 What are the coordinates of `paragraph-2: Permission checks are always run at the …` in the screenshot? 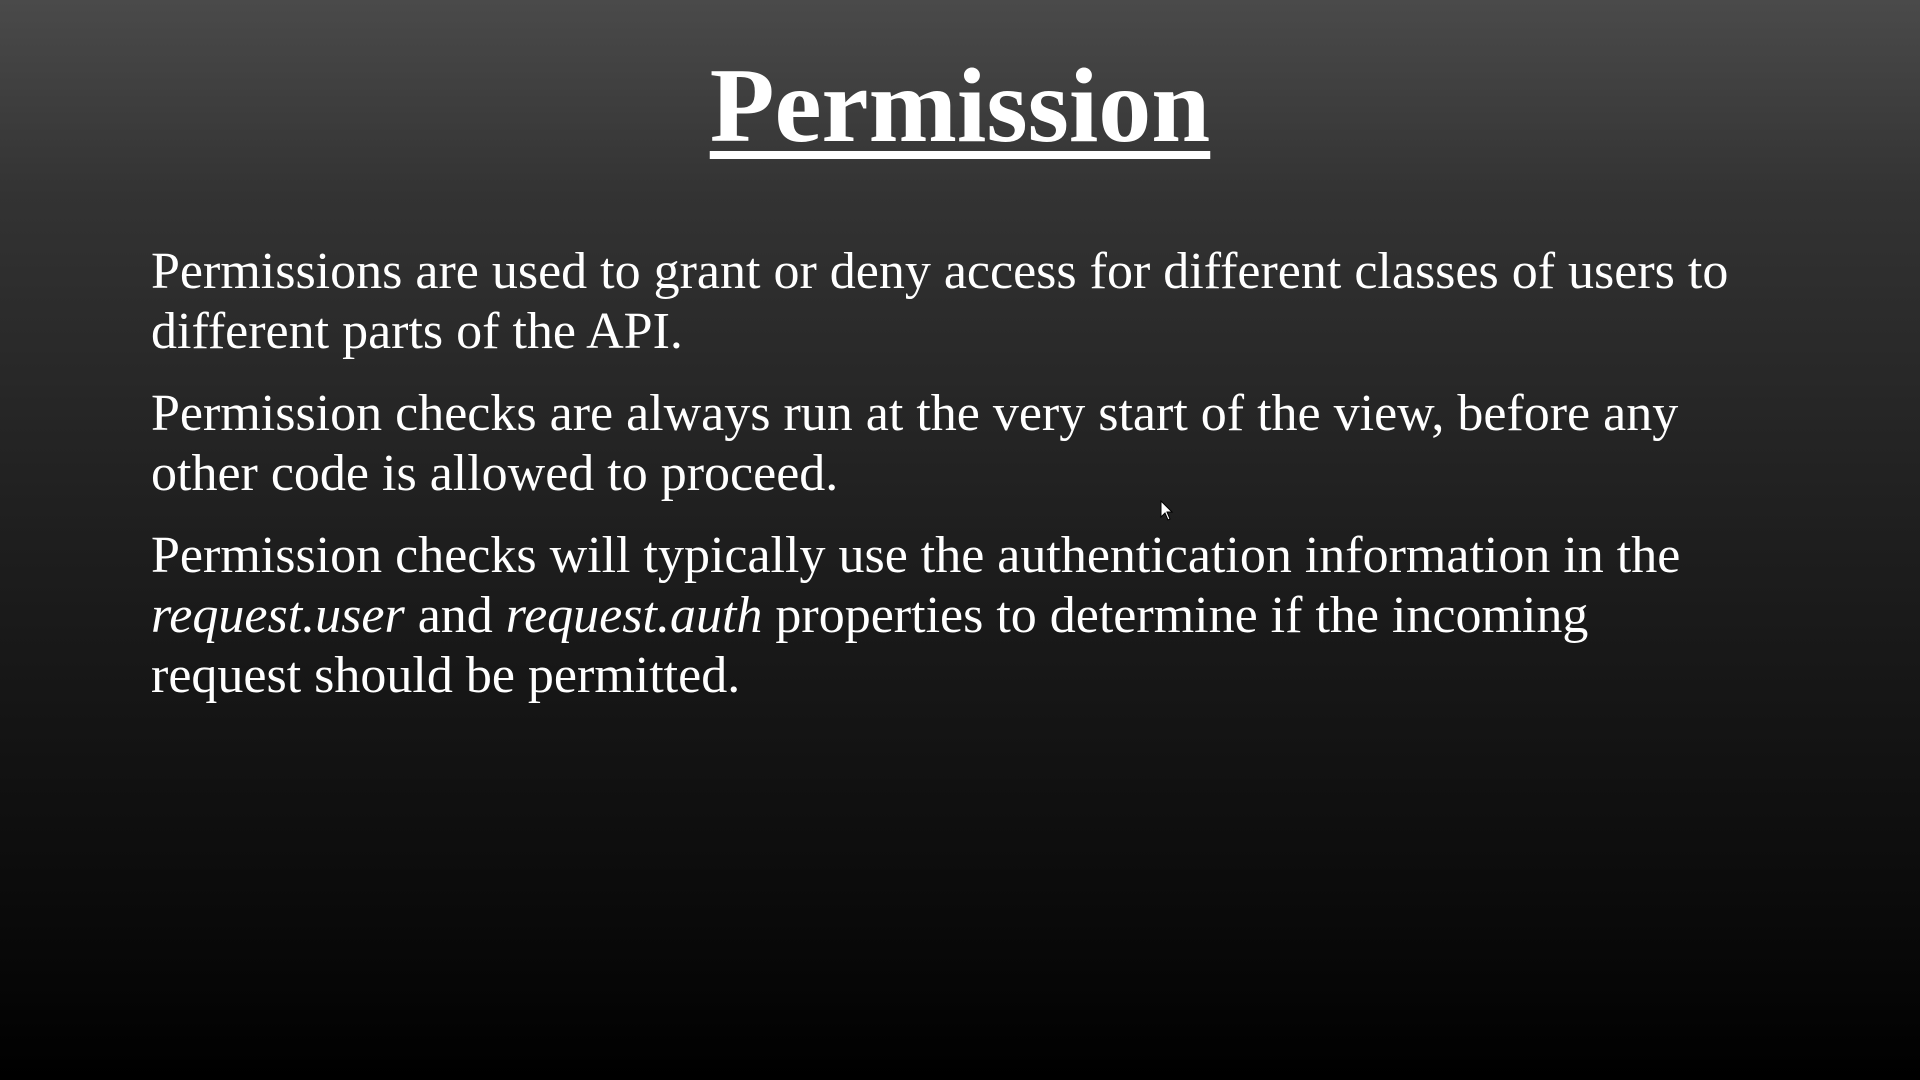 It's located at (915, 443).